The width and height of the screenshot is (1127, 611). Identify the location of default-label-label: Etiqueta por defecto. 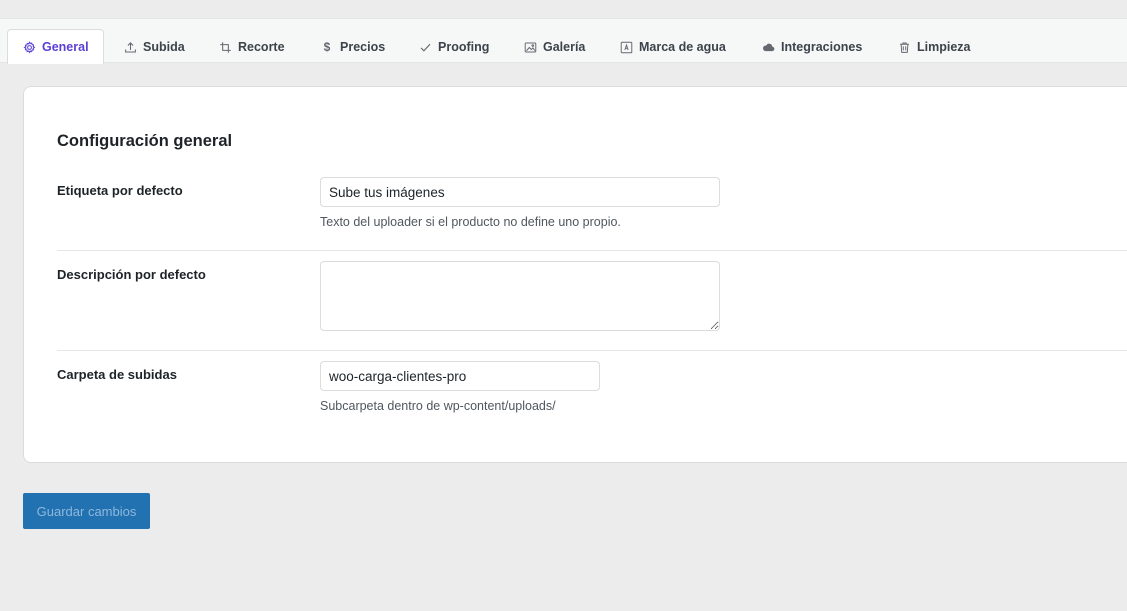
(120, 190).